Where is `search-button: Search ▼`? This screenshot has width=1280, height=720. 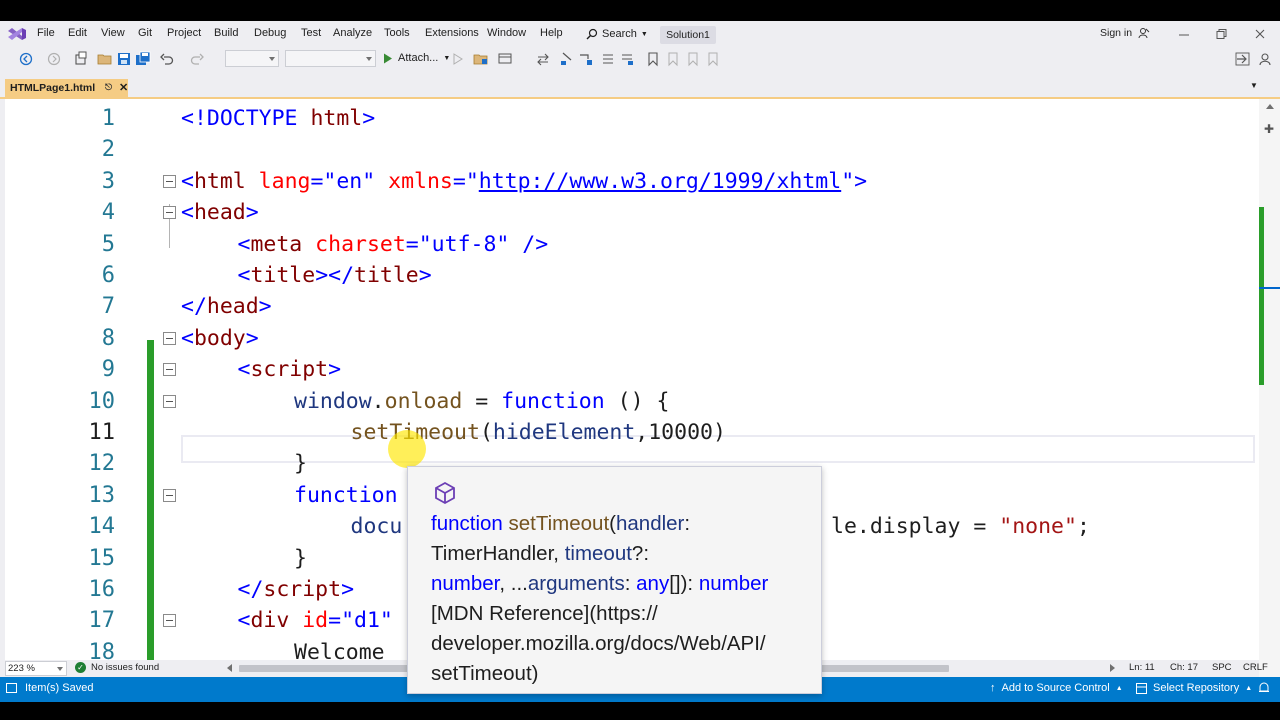
search-button: Search ▼ is located at coordinates (617, 34).